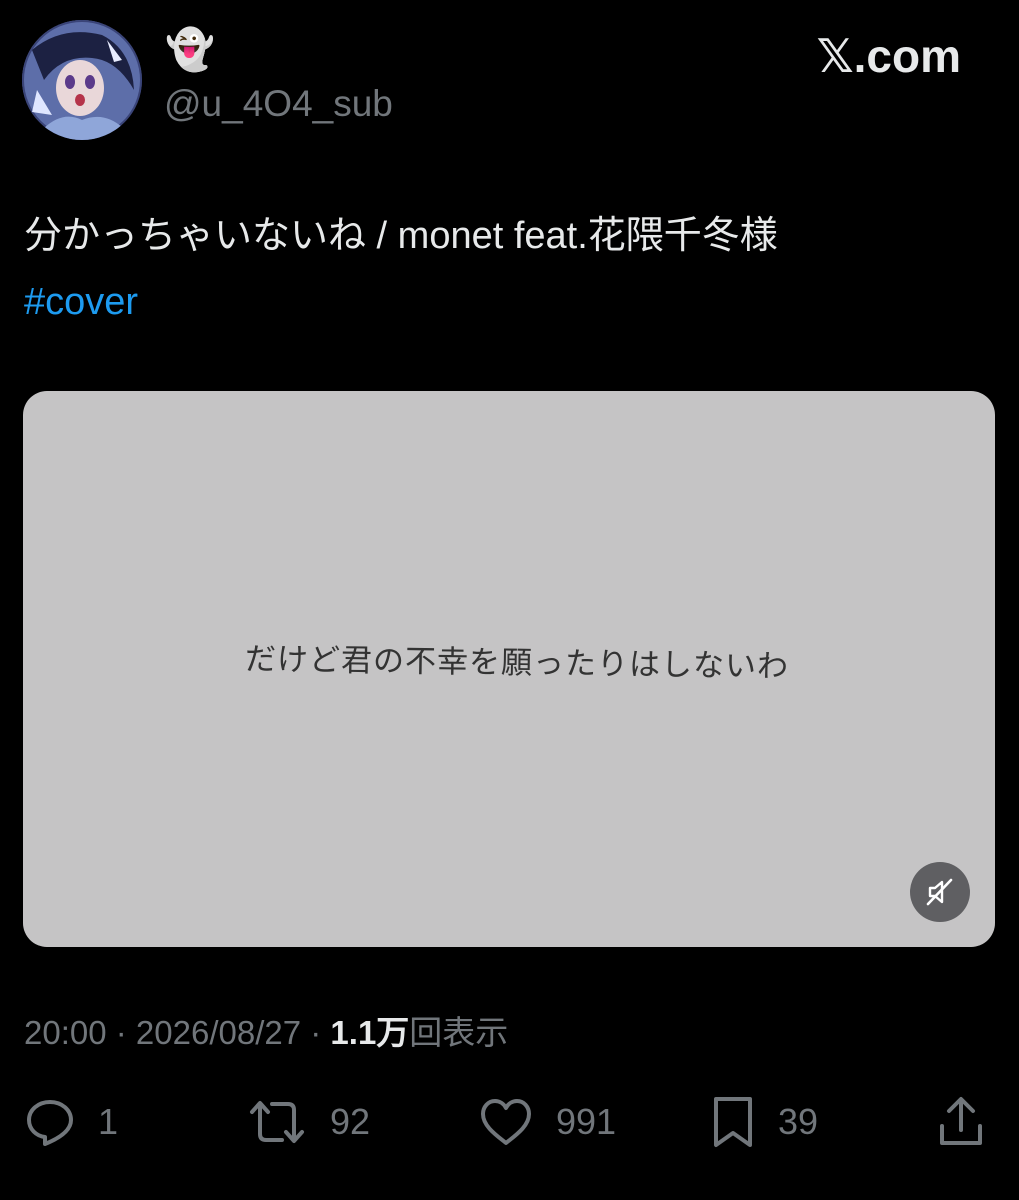 This screenshot has width=1019, height=1200. I want to click on post-time: 20:00, so click(65, 1032).